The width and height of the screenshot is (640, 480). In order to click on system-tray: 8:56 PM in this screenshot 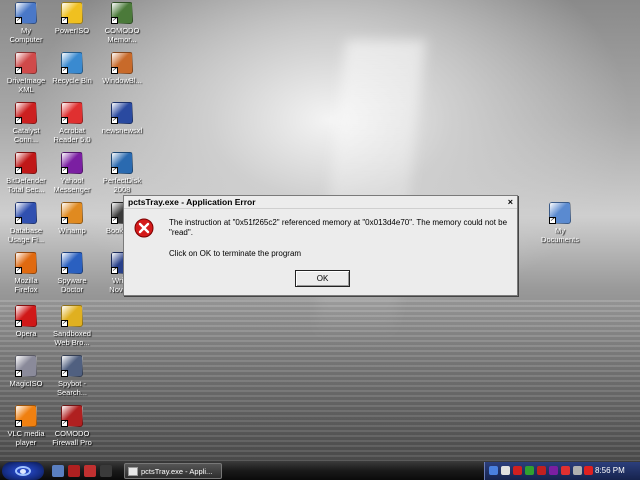, I will do `click(562, 471)`.